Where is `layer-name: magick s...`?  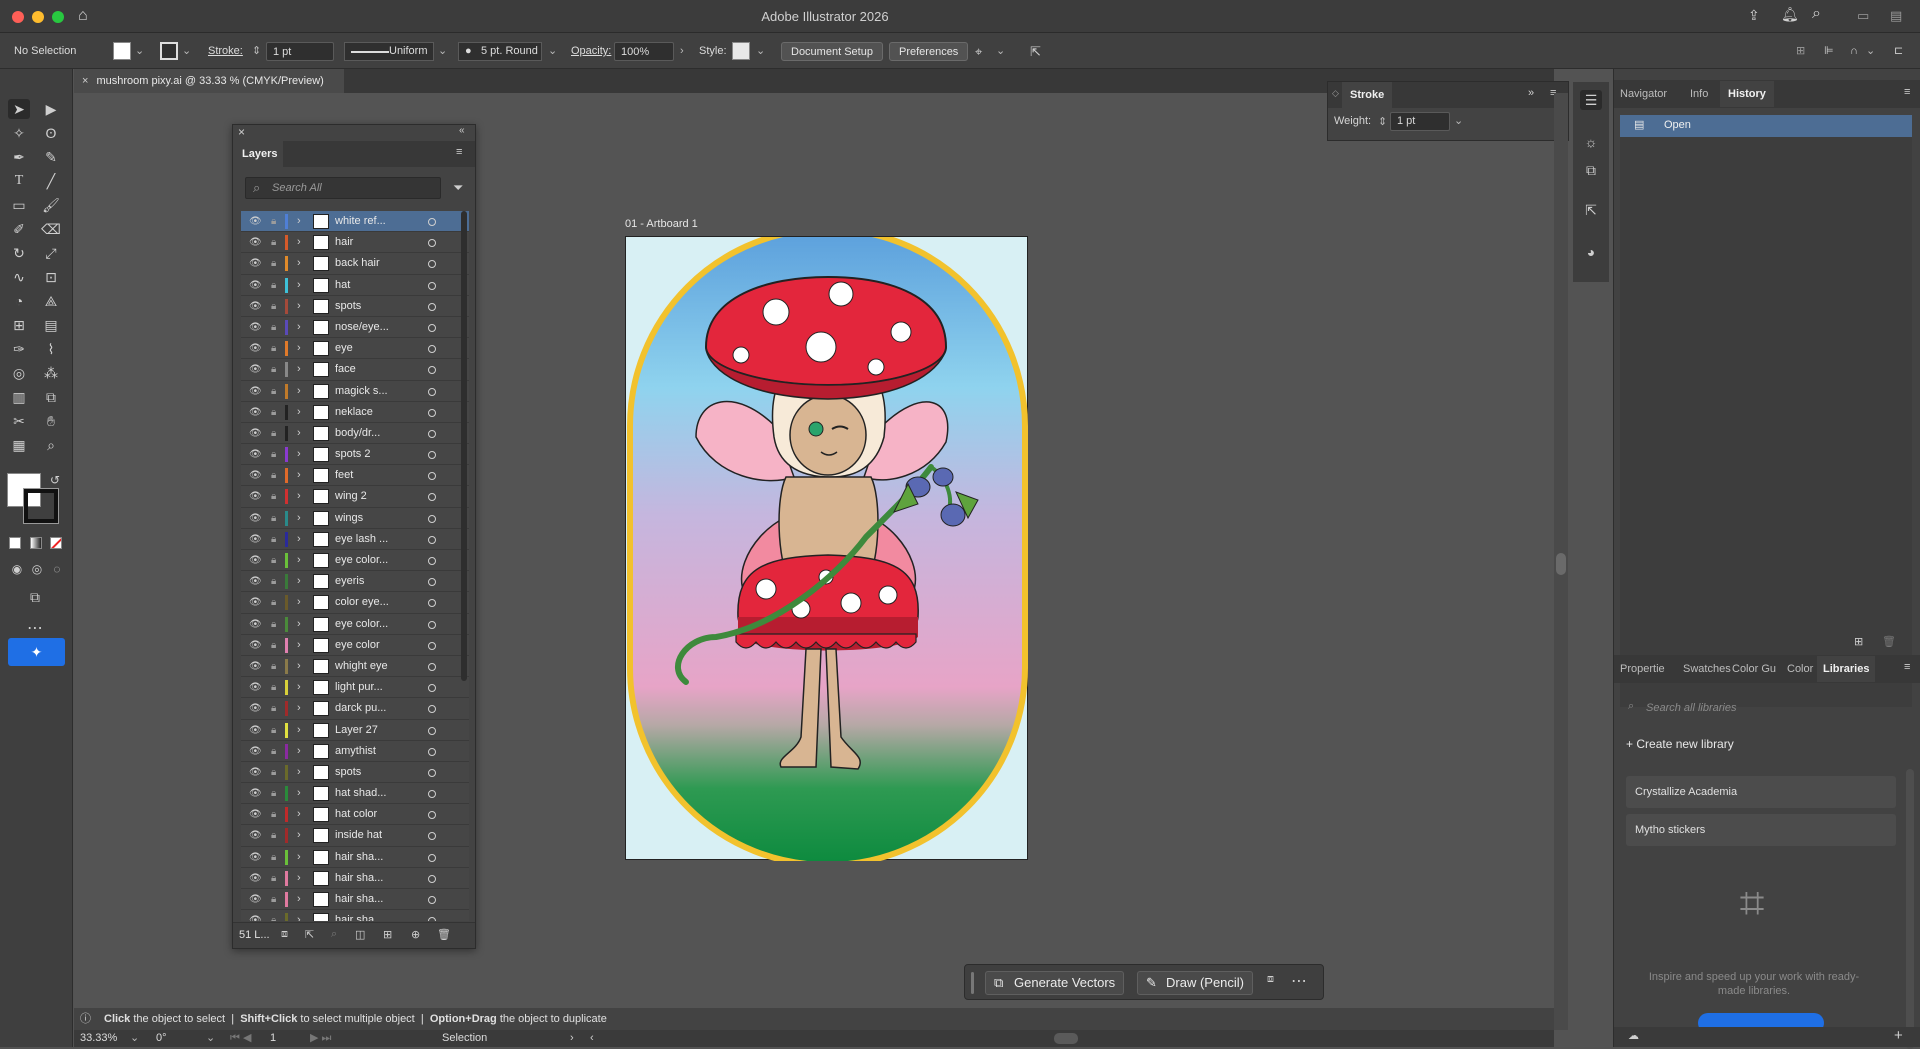
layer-name: magick s... is located at coordinates (361, 391).